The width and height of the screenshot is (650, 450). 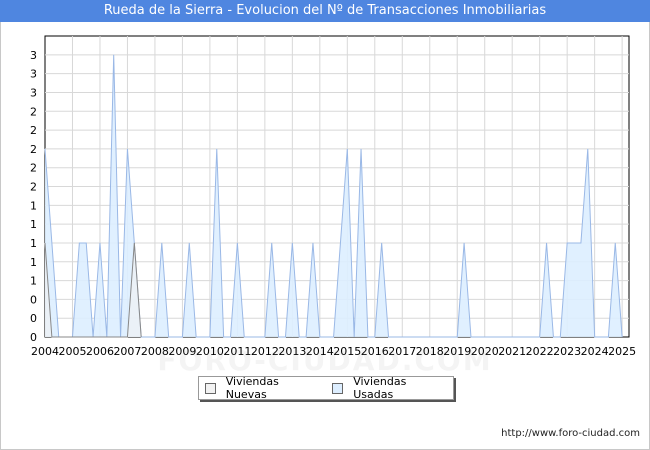 I want to click on chart-legend: Viviendas Nuevas Viviendas Usadas, so click(x=326, y=388).